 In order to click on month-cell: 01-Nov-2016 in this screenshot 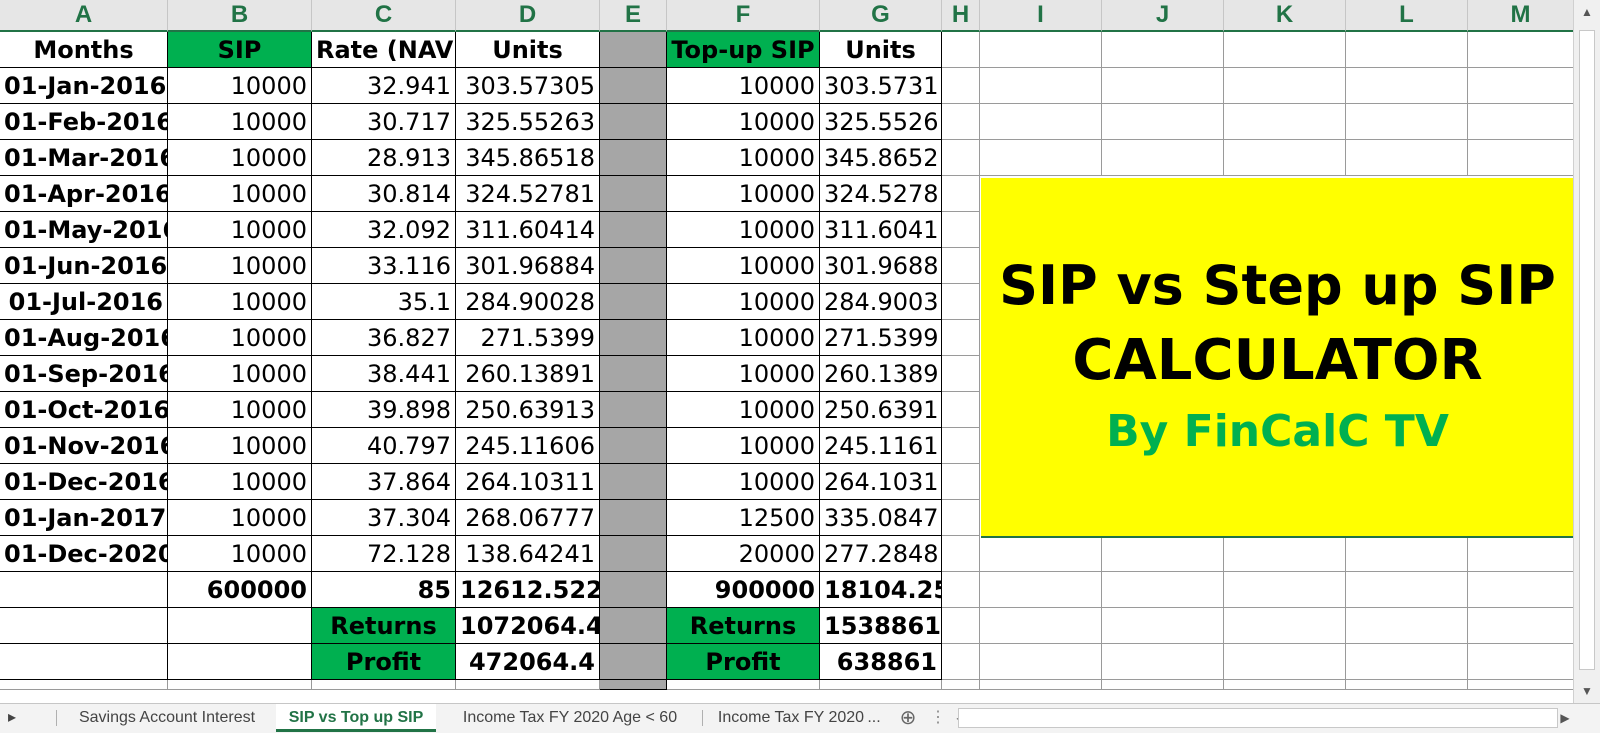, I will do `click(84, 446)`.